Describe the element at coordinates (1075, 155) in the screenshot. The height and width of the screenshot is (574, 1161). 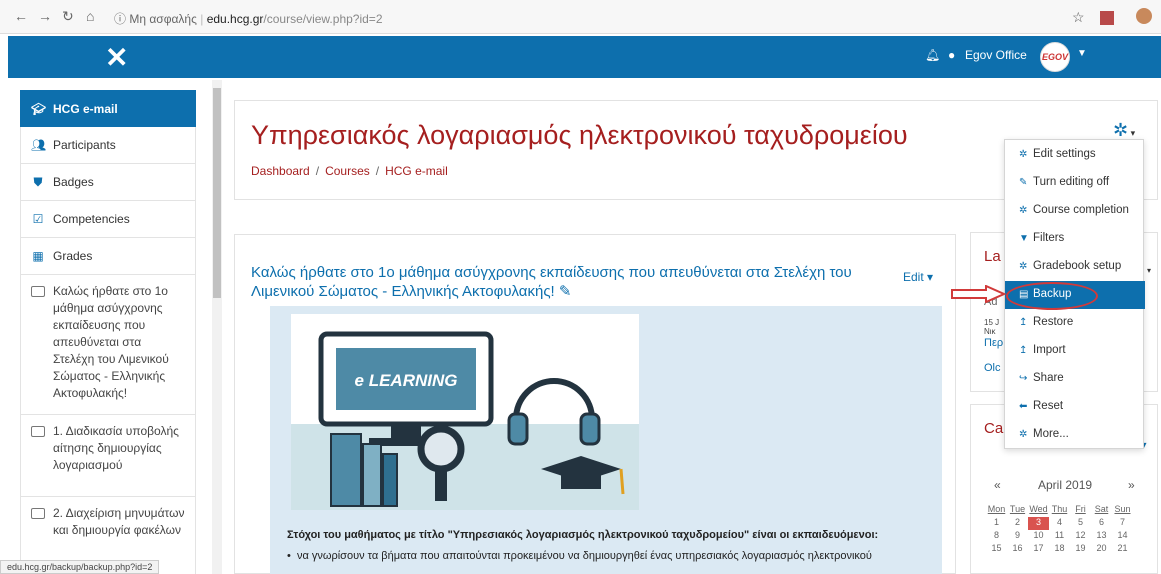
I see `menu-item-edit-settings: ✲ Edit settings` at that location.